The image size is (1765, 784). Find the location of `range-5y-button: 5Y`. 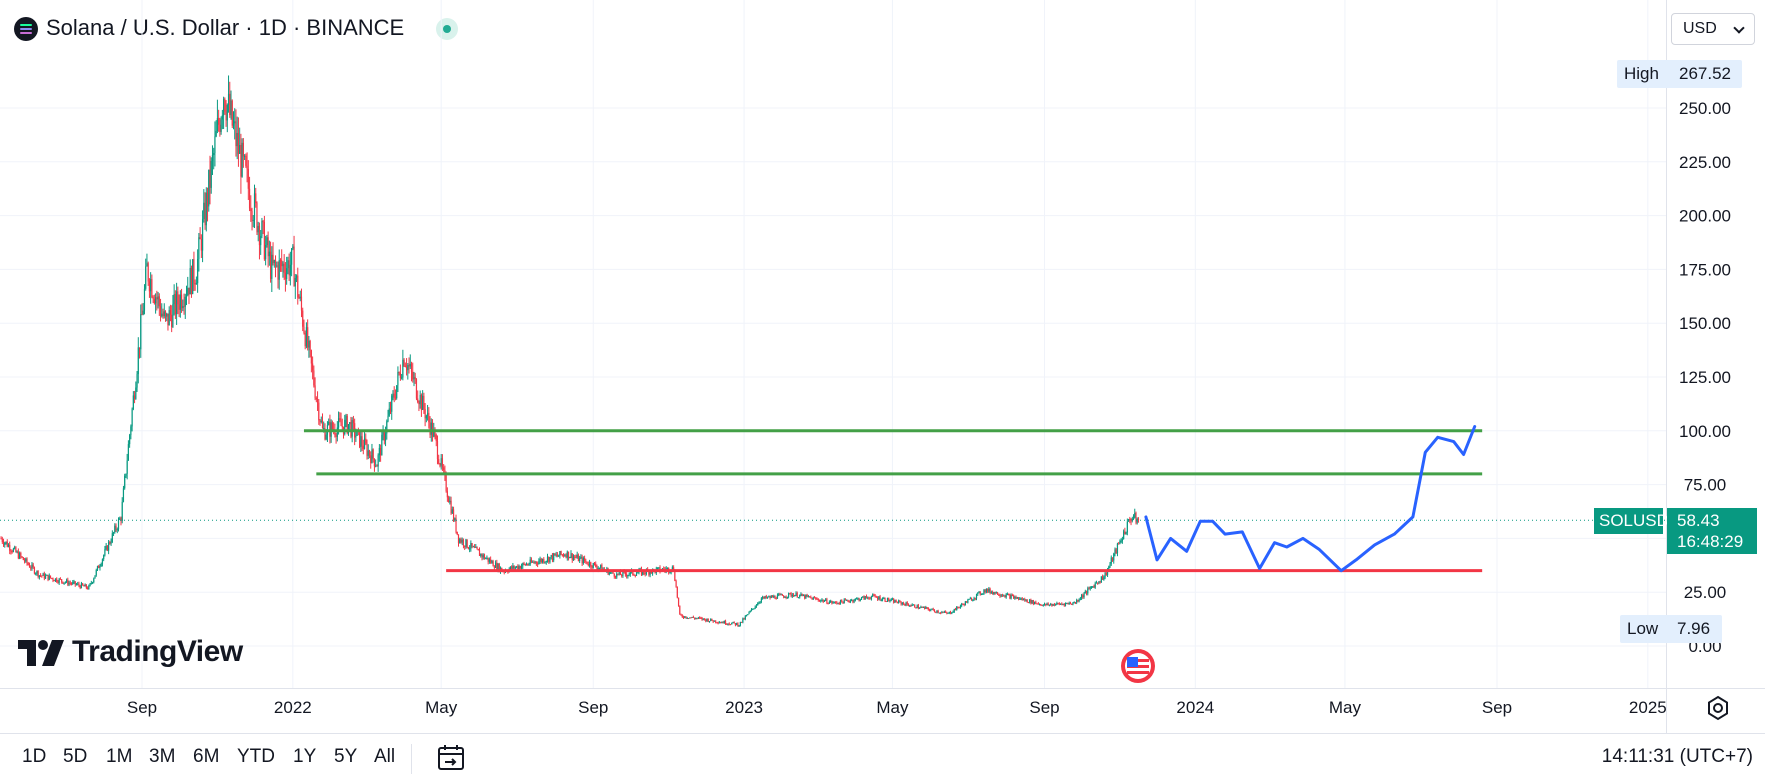

range-5y-button: 5Y is located at coordinates (345, 757).